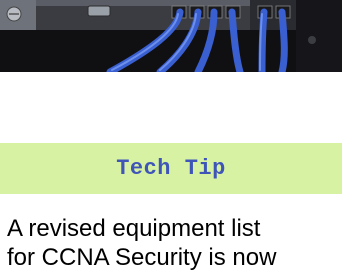 This screenshot has height=280, width=342. What do you see at coordinates (134, 228) in the screenshot?
I see `article-text-line-1: A revised equipment list` at bounding box center [134, 228].